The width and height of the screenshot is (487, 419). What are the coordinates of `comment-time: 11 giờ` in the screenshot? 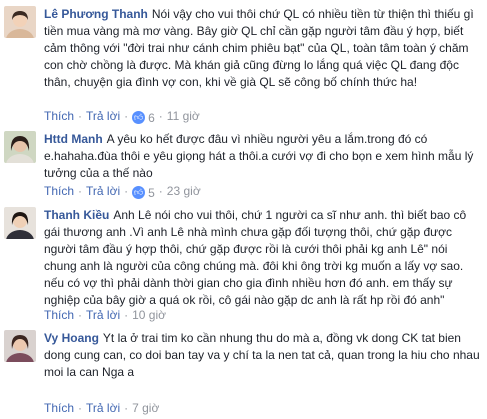 It's located at (183, 116).